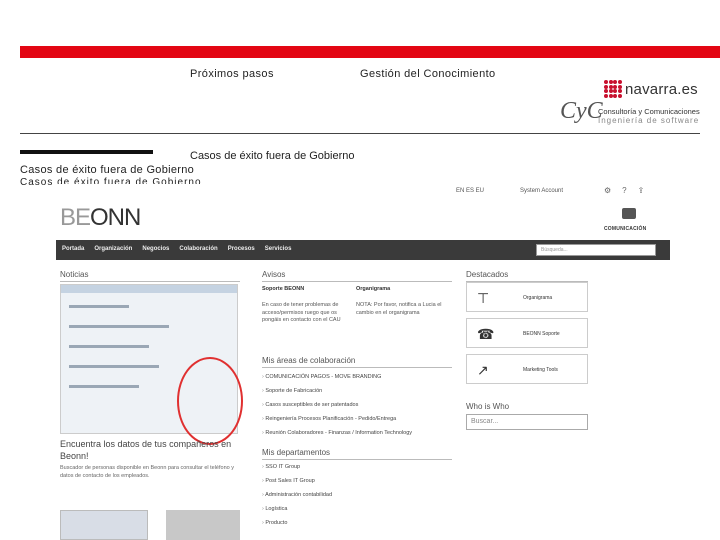 The width and height of the screenshot is (720, 540). Describe the element at coordinates (297, 495) in the screenshot. I see `department-item: Administración contabilidad` at that location.